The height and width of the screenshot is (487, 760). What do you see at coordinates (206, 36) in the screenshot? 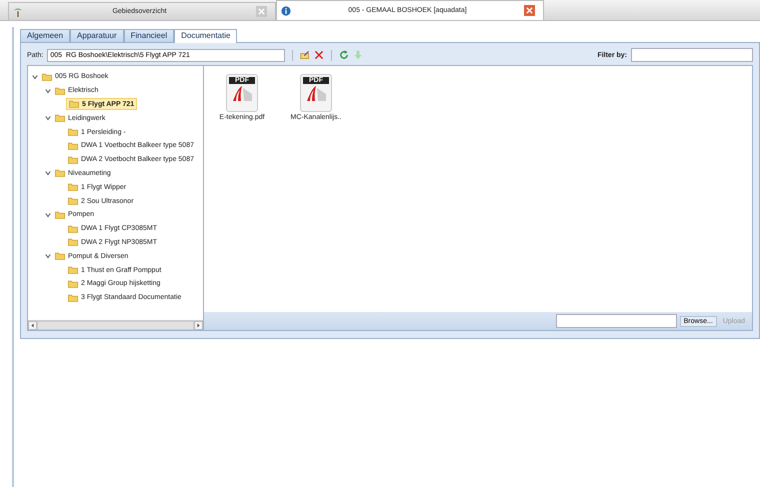
I see `tab: Documentatie` at bounding box center [206, 36].